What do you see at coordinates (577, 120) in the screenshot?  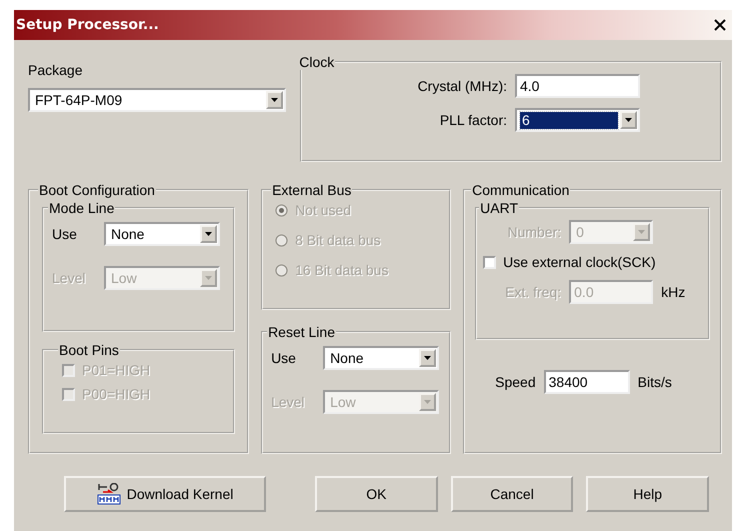 I see `dropdown: 6` at bounding box center [577, 120].